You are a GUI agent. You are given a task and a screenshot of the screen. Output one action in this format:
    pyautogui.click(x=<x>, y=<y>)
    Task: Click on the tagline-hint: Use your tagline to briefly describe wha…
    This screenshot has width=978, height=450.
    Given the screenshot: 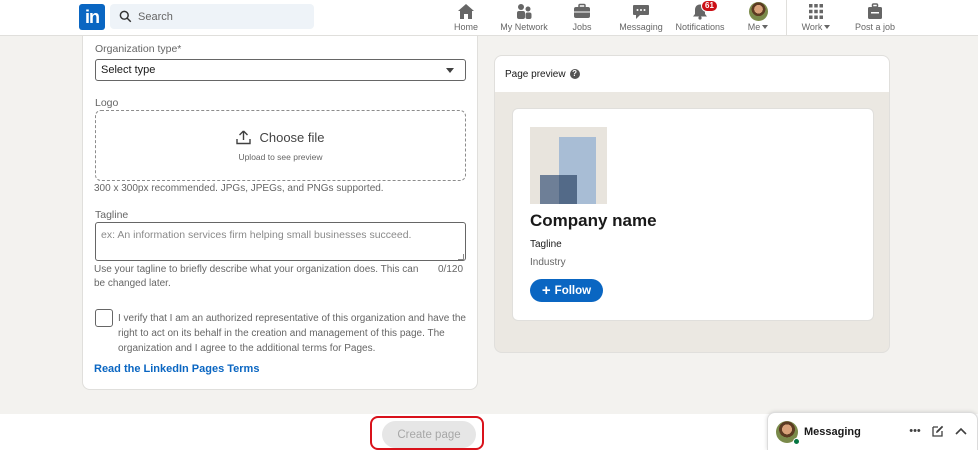 What is the action you would take?
    pyautogui.click(x=256, y=276)
    